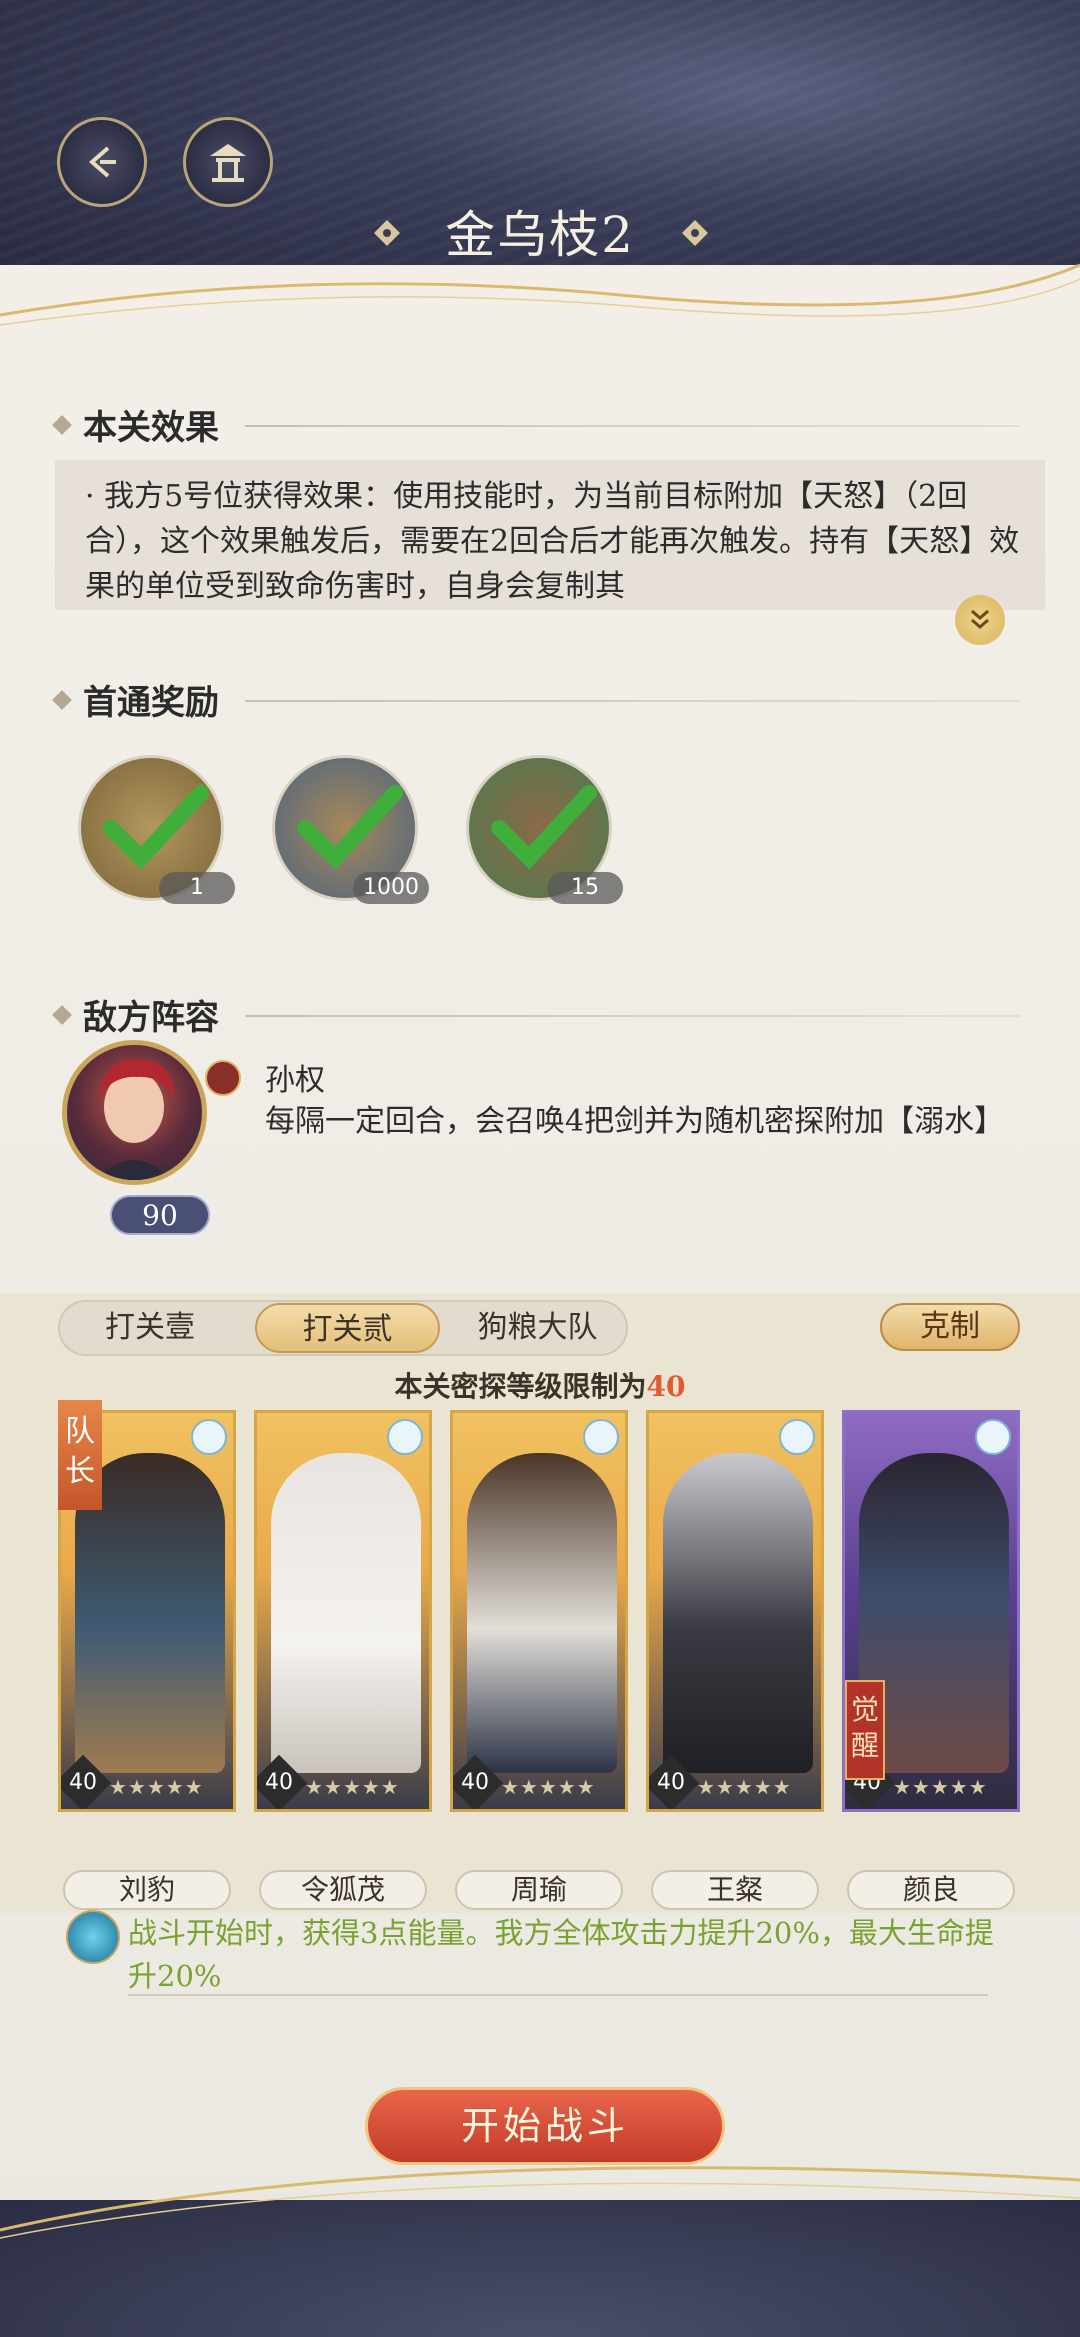  What do you see at coordinates (950, 1327) in the screenshot?
I see `counter-button: 克制` at bounding box center [950, 1327].